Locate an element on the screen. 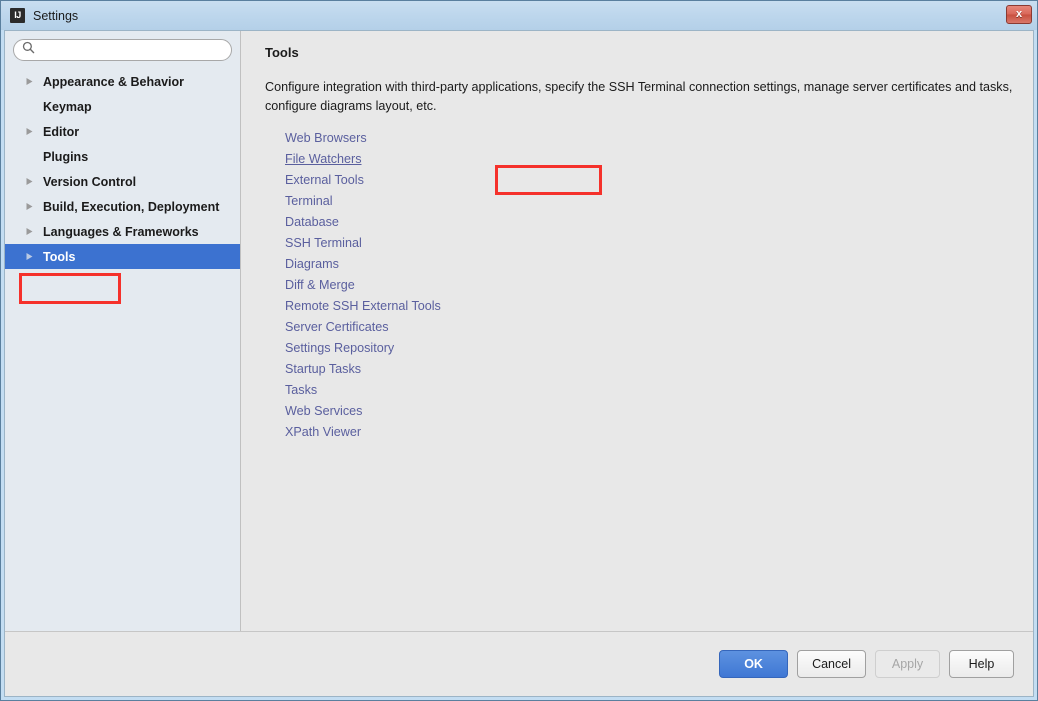 The image size is (1038, 701). sidebar-item-label: Keymap is located at coordinates (67, 106).